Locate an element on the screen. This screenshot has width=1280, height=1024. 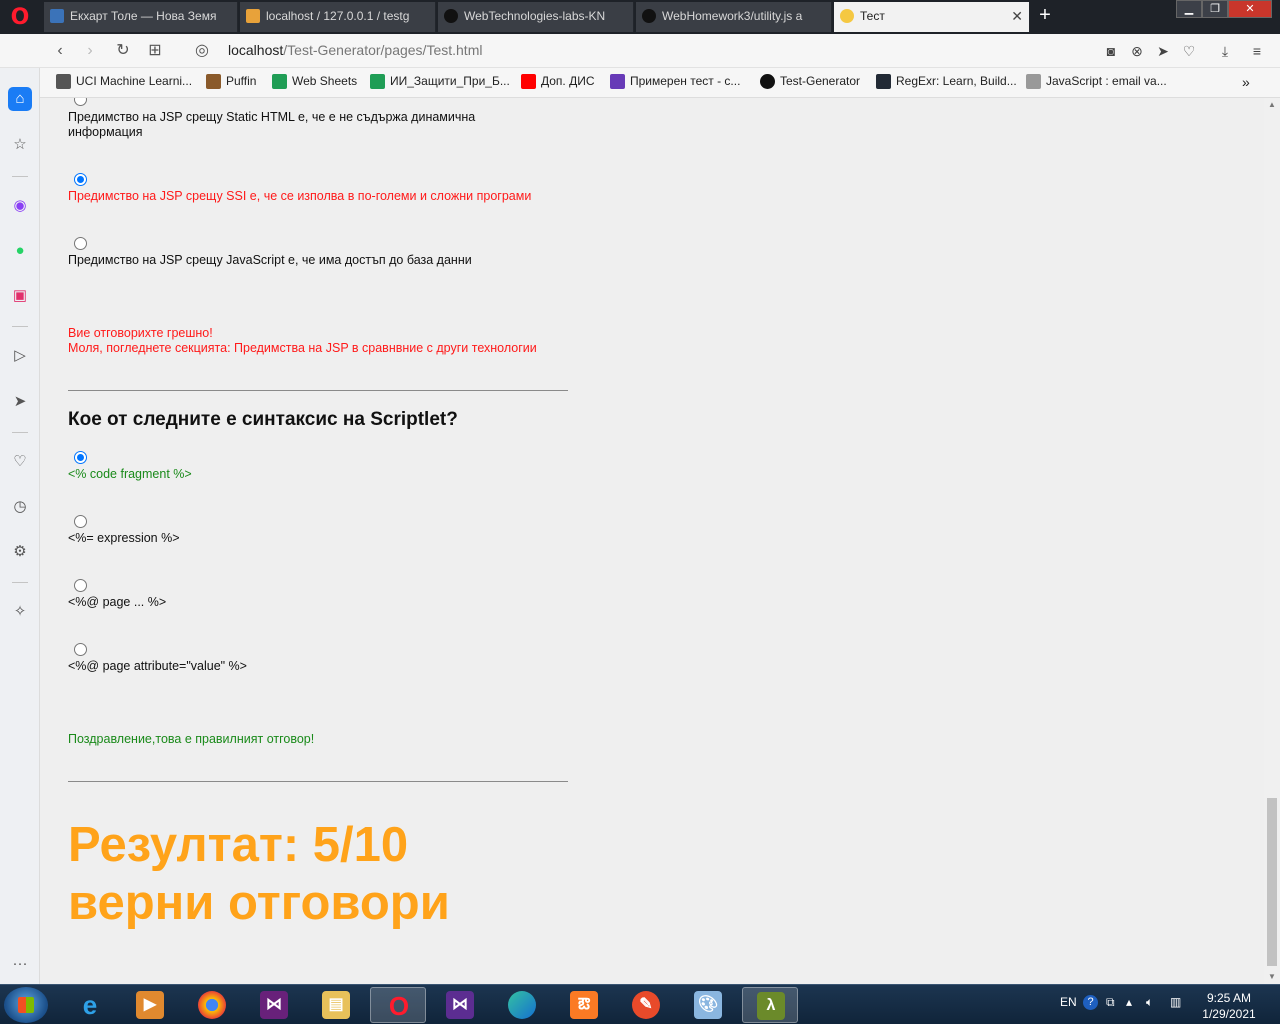
star-icon: ☆ is located at coordinates (20, 145).